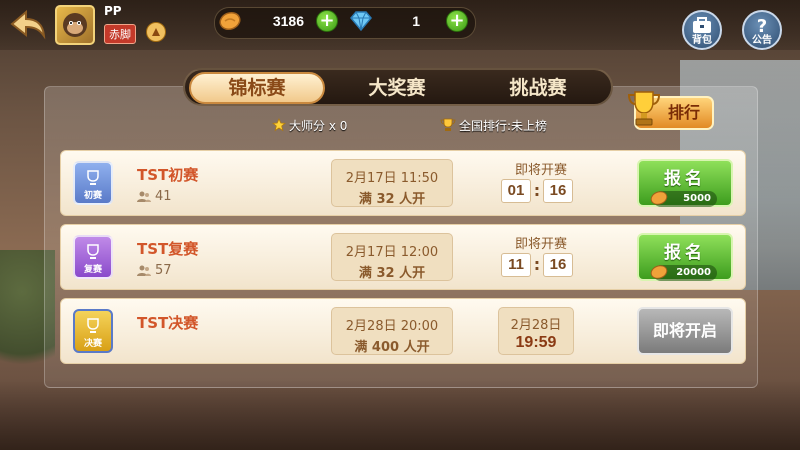 The height and width of the screenshot is (450, 800). What do you see at coordinates (257, 88) in the screenshot?
I see `tab-championship: 锦标赛` at bounding box center [257, 88].